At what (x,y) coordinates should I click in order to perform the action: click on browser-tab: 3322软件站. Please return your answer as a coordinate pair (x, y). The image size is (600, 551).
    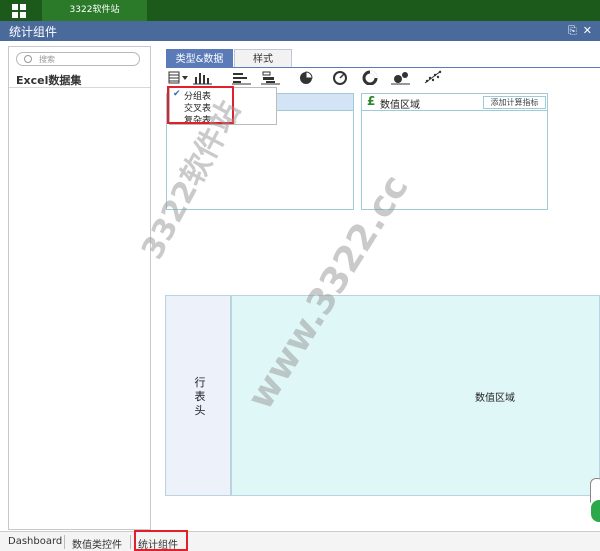
    Looking at the image, I should click on (94, 10).